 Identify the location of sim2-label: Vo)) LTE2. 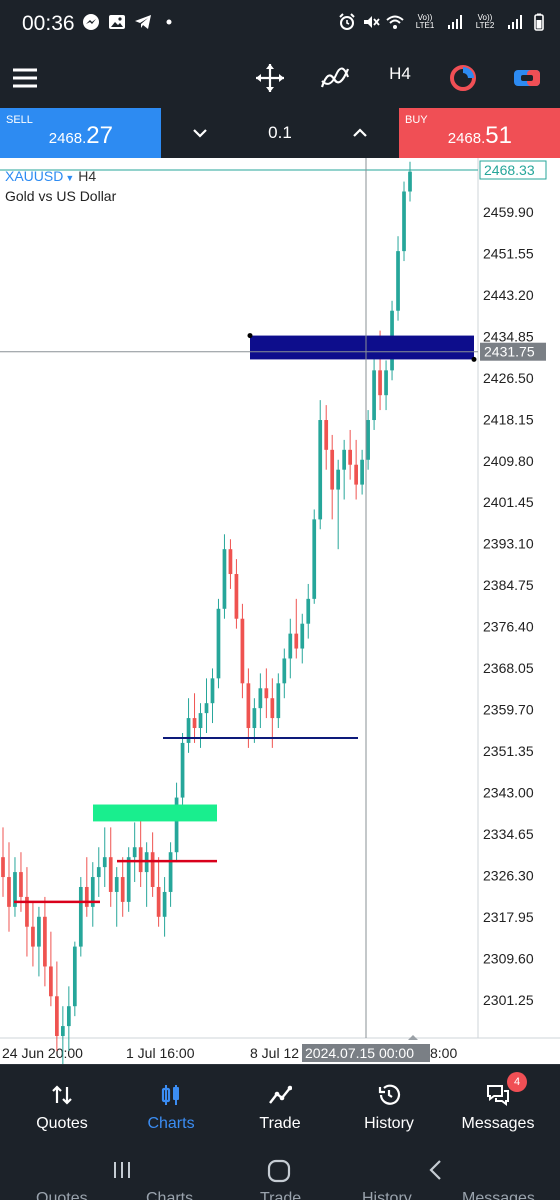
(485, 21).